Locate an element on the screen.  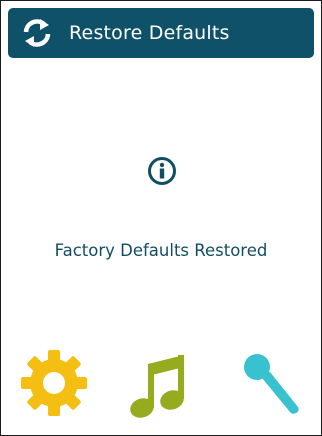
info-icon is located at coordinates (162, 171).